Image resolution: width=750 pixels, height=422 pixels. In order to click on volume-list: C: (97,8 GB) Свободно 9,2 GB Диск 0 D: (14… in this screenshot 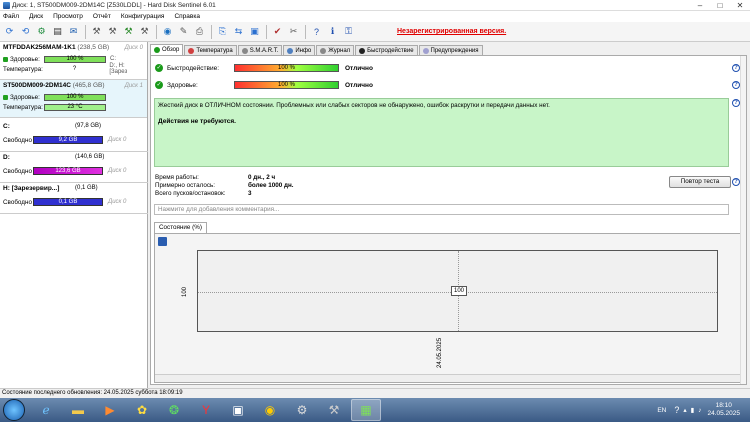, I will do `click(74, 167)`.